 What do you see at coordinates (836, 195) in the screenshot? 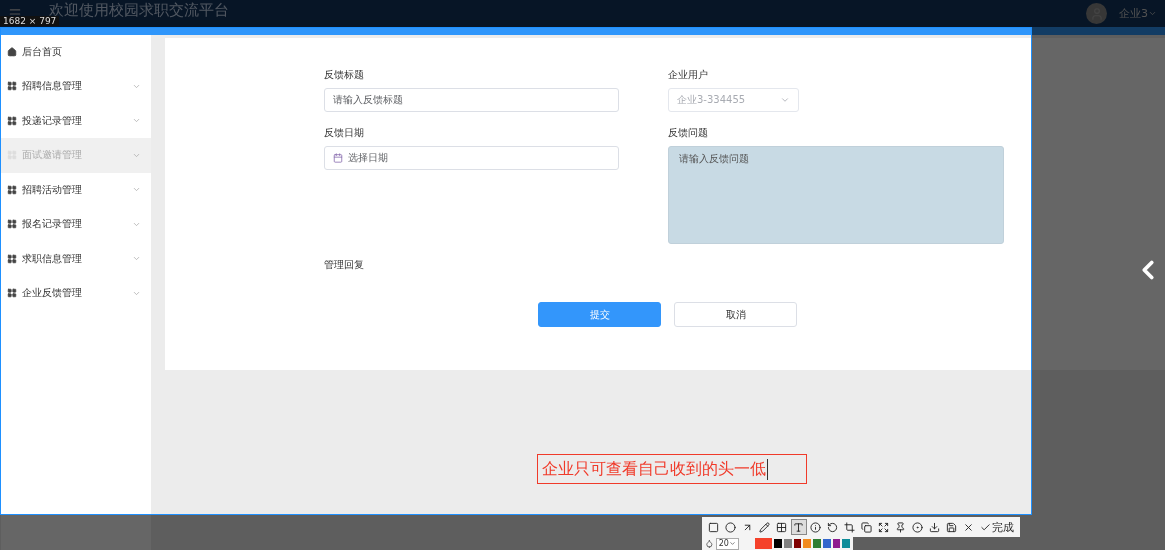
I see `textarea-field: 请输入反馈问题` at bounding box center [836, 195].